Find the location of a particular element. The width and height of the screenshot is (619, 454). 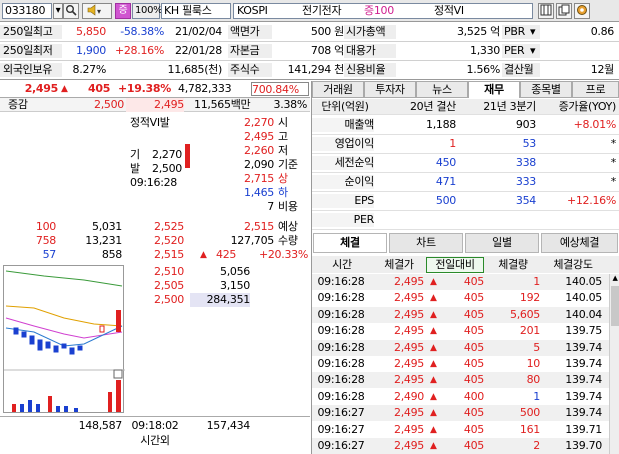

date-250-low: 22/01/28 is located at coordinates (198, 50).